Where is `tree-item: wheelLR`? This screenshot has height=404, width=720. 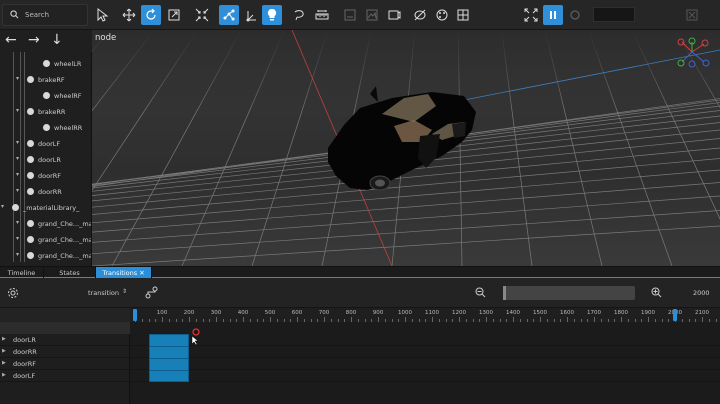 tree-item: wheelLR is located at coordinates (45, 64).